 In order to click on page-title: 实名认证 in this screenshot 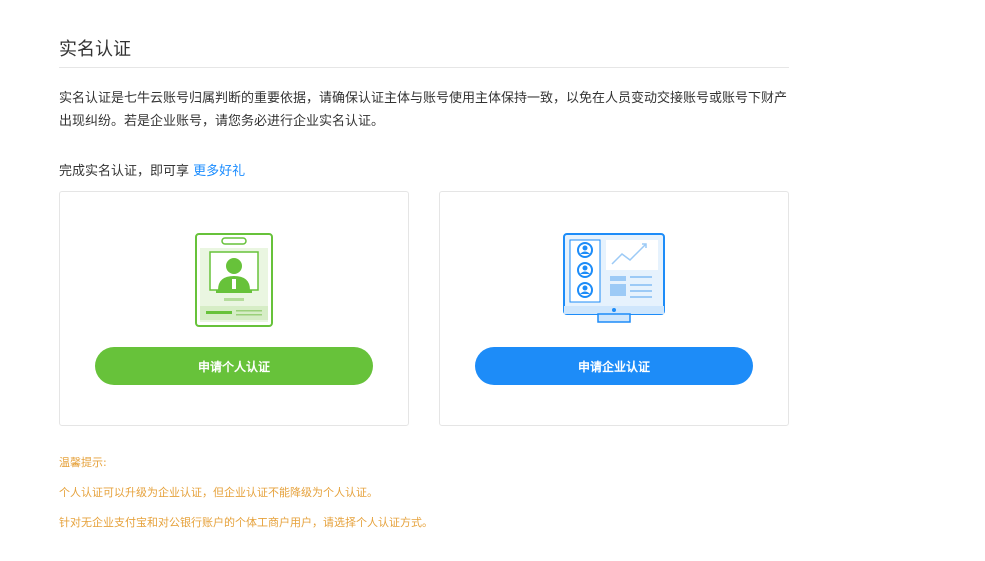, I will do `click(95, 49)`.